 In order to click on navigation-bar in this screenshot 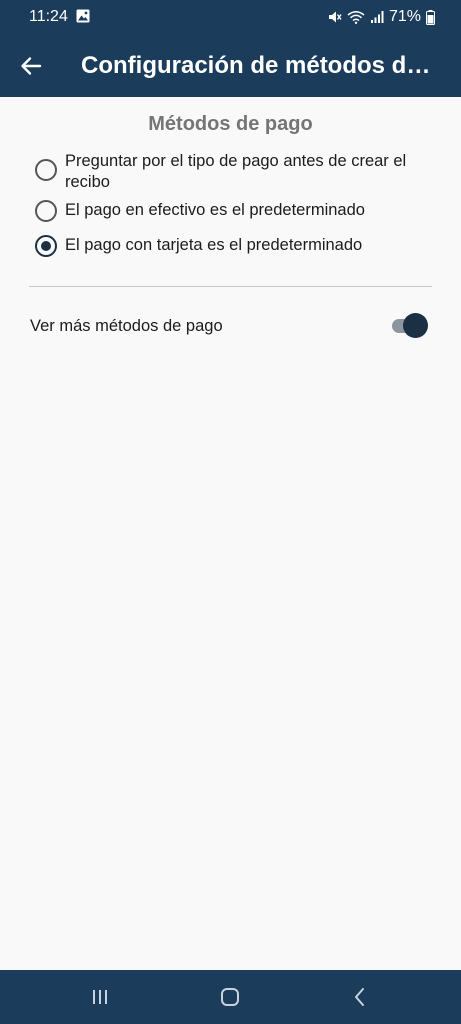, I will do `click(230, 997)`.